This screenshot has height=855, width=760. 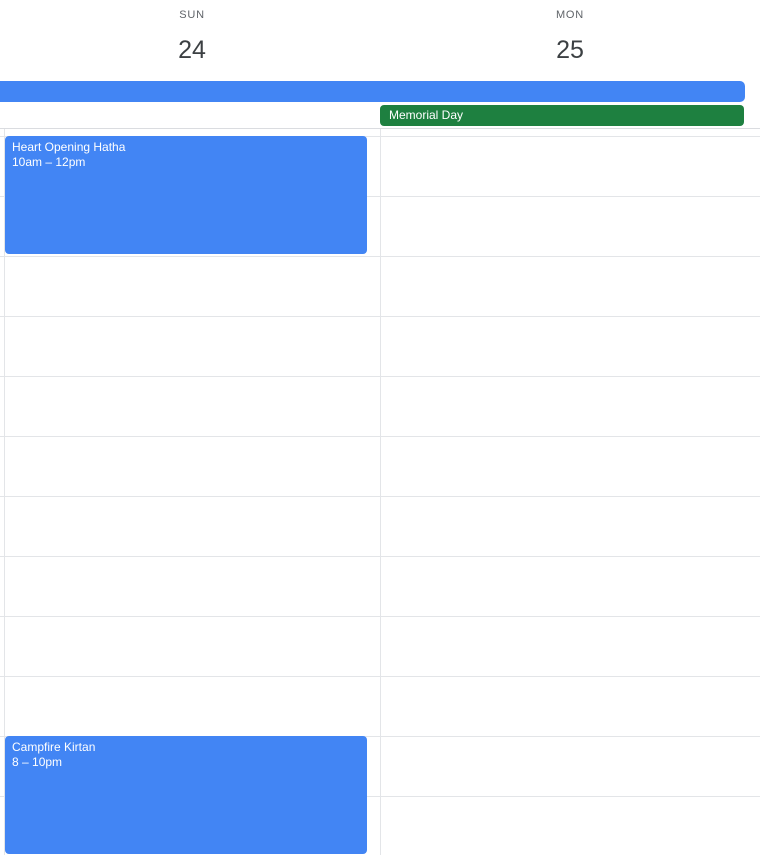 I want to click on all-day-event-bar, so click(x=372, y=91).